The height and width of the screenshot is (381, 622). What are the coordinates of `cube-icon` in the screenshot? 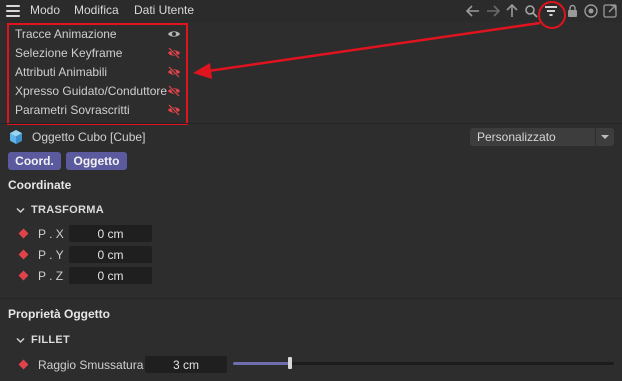 It's located at (16, 137).